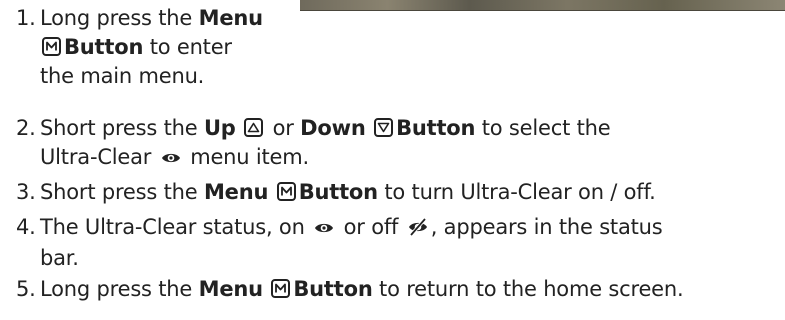 The width and height of the screenshot is (785, 320). Describe the element at coordinates (176, 227) in the screenshot. I see `step-text: The Ultra-Clear status, on` at that location.